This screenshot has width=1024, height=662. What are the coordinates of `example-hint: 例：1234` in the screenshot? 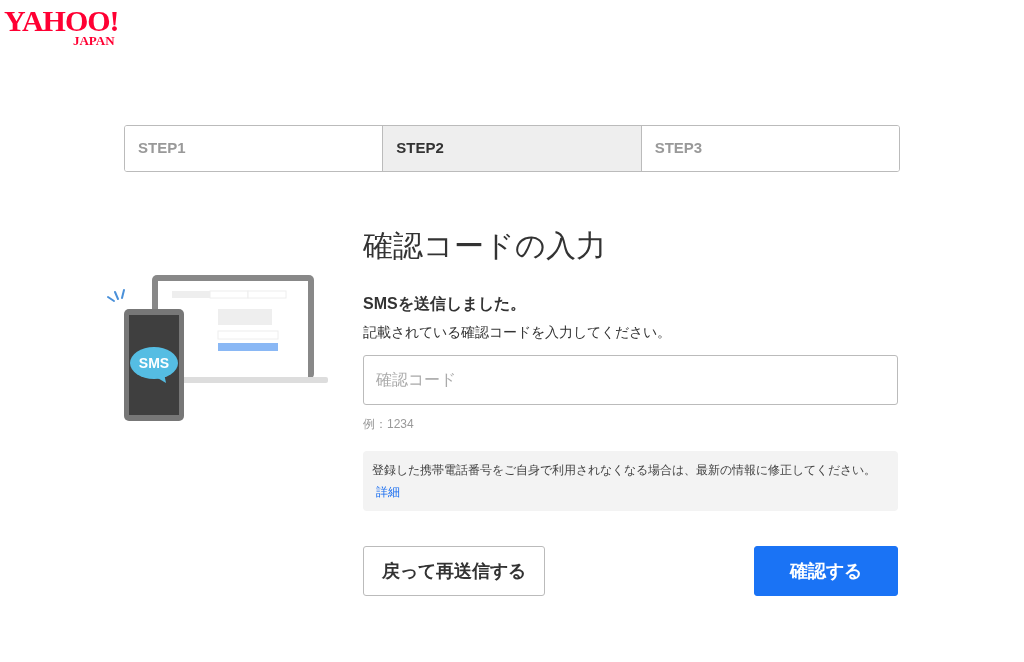 It's located at (389, 424).